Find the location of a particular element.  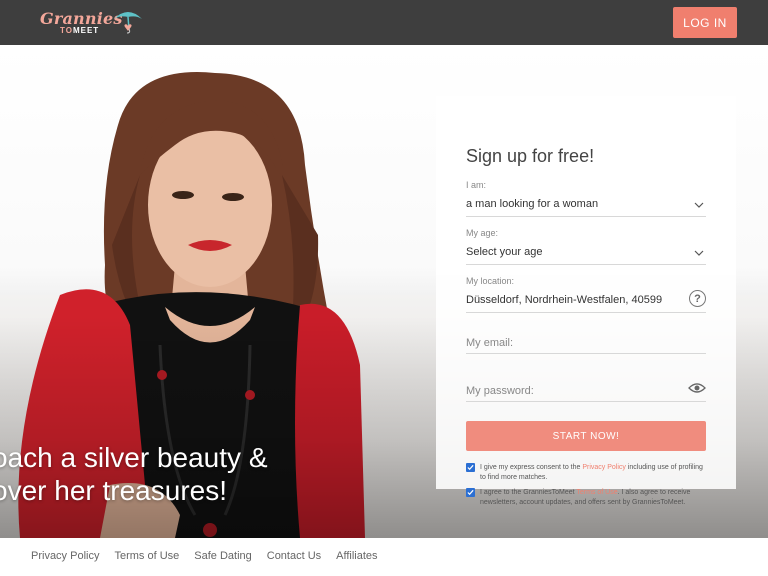

logo-subtitle: TOMEET is located at coordinates (80, 30).